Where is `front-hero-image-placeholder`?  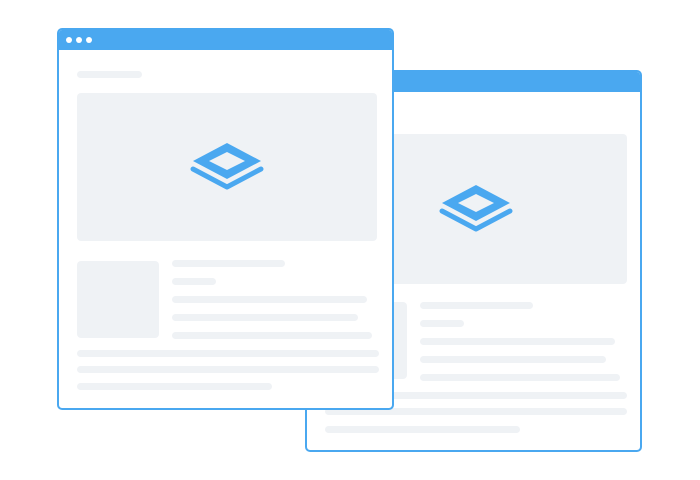 front-hero-image-placeholder is located at coordinates (227, 167).